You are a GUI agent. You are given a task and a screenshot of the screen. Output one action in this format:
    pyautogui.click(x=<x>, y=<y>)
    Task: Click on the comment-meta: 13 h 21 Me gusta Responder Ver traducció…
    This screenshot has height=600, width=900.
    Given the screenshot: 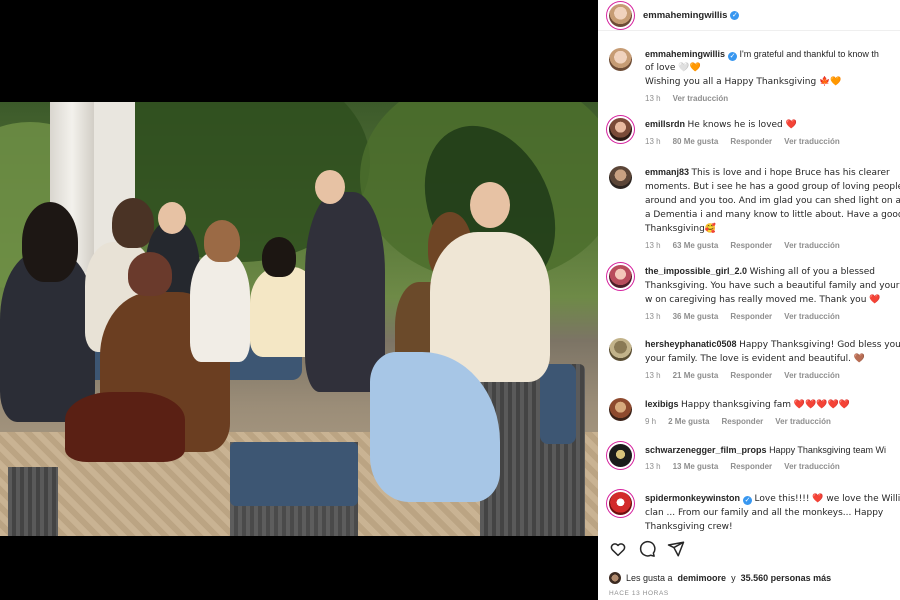 What is the action you would take?
    pyautogui.click(x=772, y=375)
    